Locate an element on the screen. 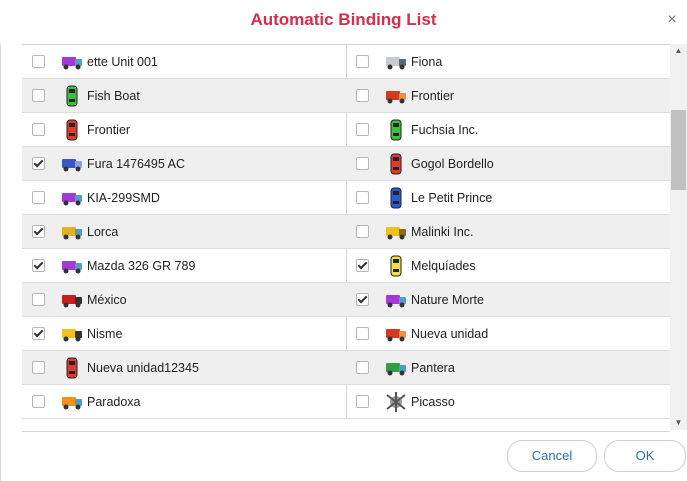 The height and width of the screenshot is (481, 687). list-item: Fuchsia Inc. is located at coordinates (508, 130).